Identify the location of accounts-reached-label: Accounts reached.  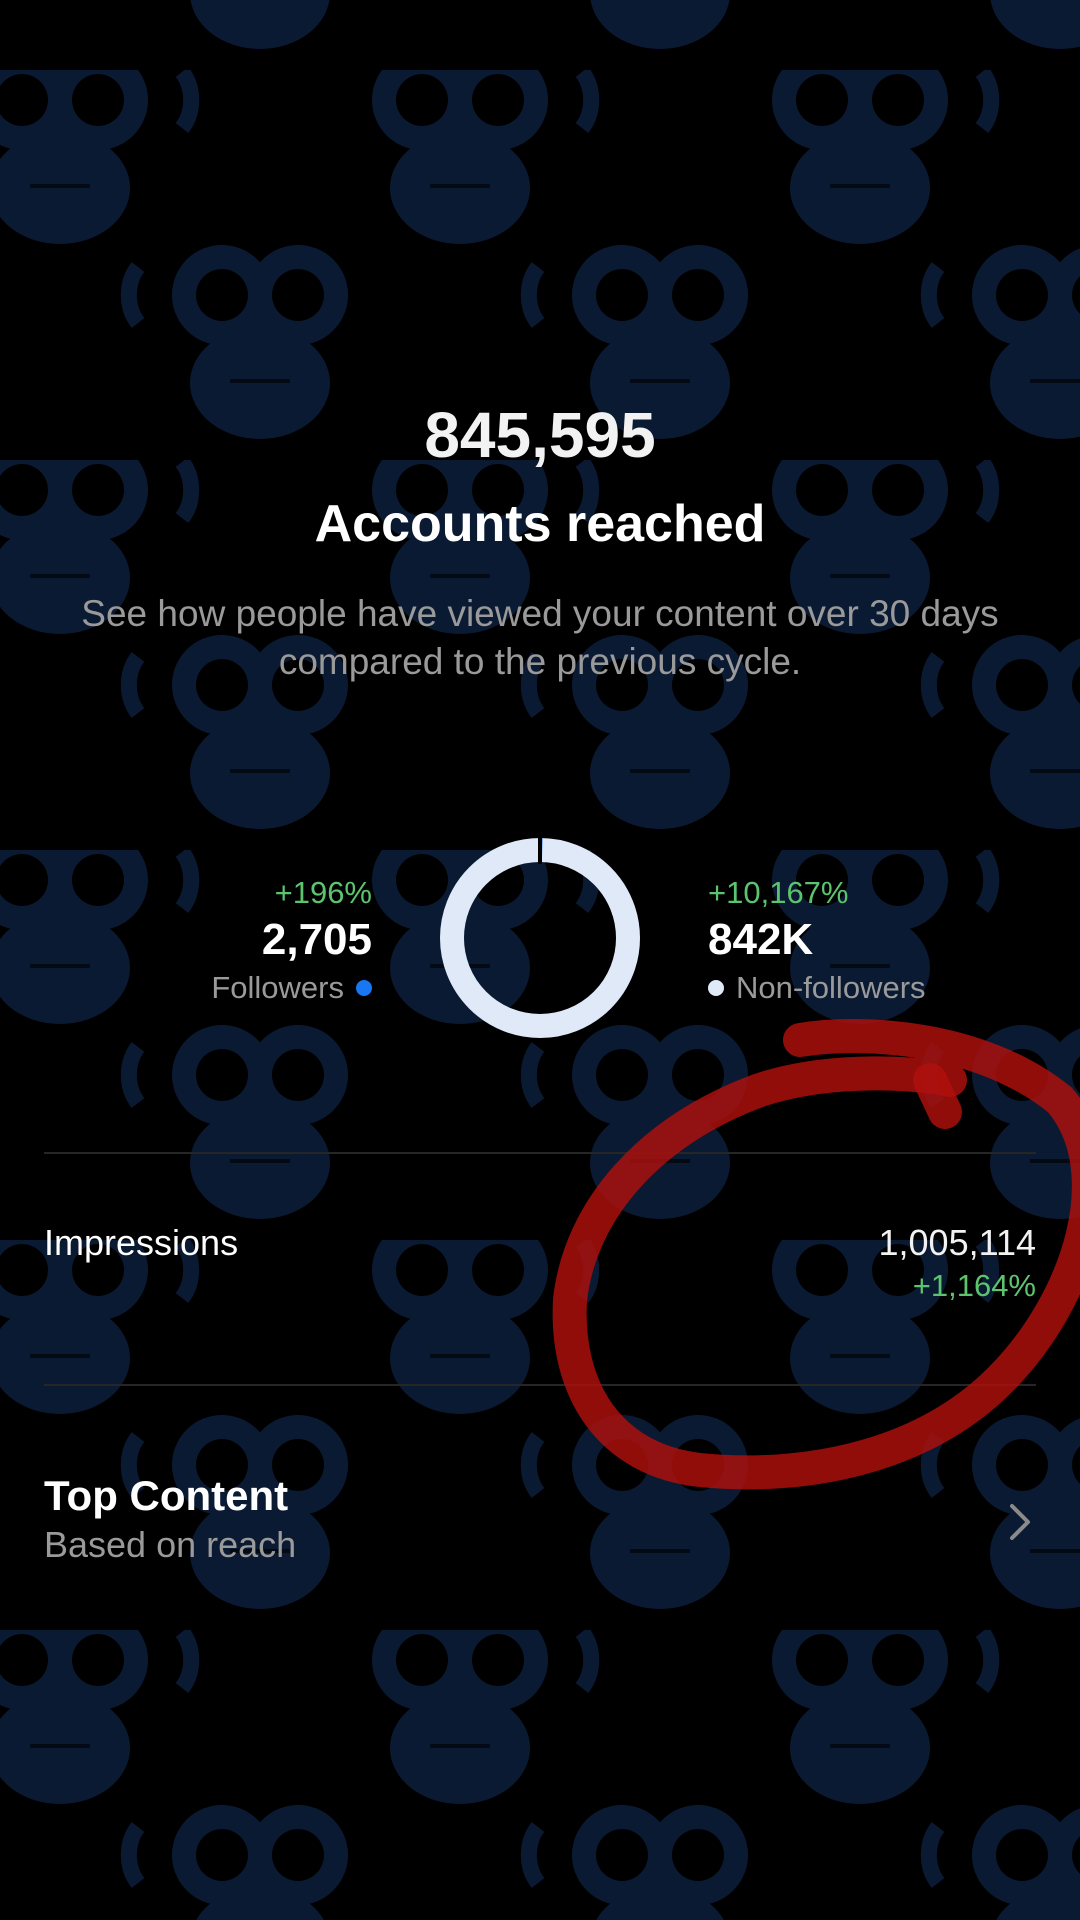
(540, 524).